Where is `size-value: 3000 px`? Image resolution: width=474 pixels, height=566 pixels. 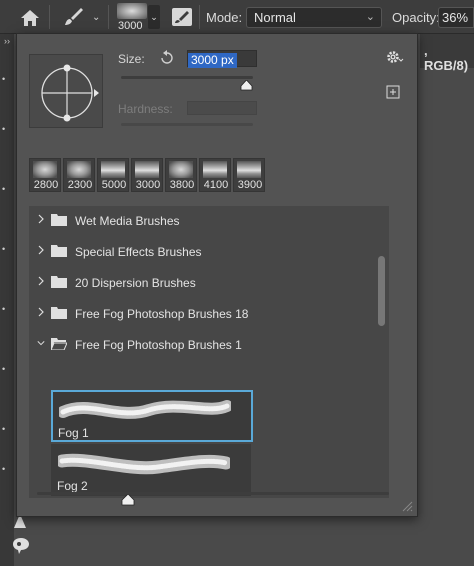 size-value: 3000 px is located at coordinates (212, 60).